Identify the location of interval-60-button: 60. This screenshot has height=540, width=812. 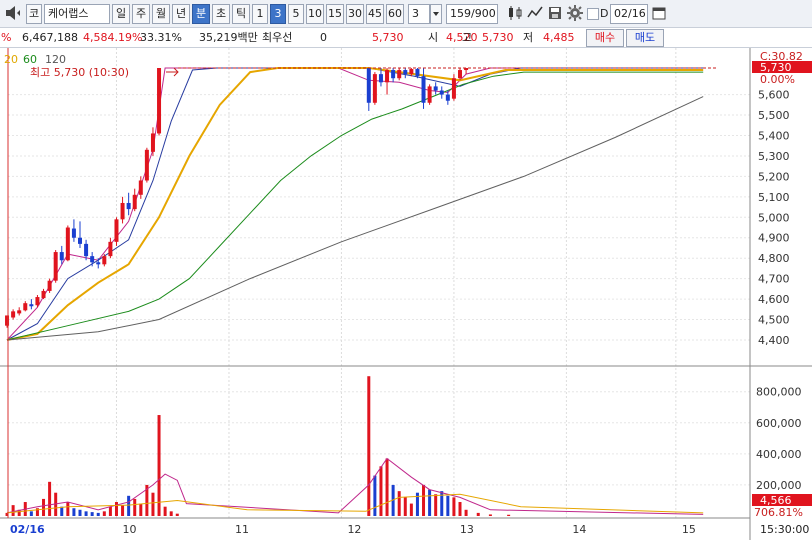
(395, 14).